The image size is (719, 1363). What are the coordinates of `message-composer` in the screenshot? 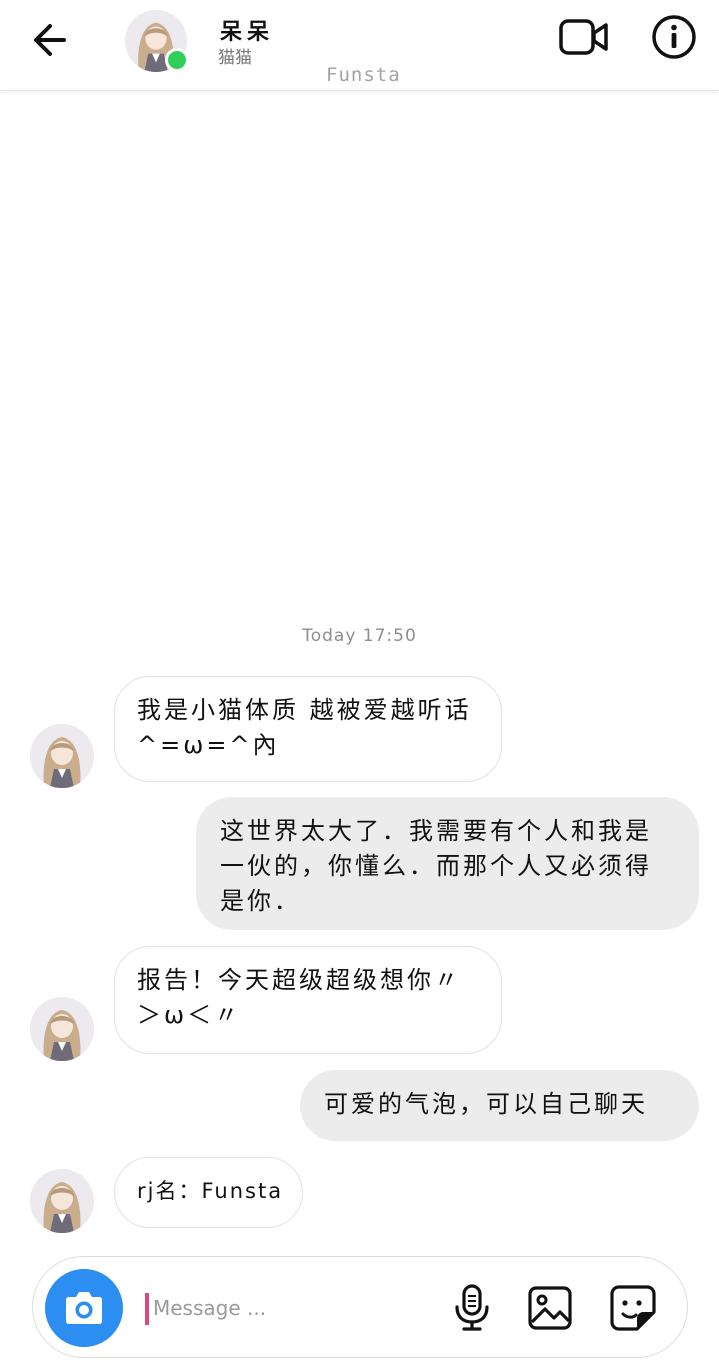 It's located at (360, 1307).